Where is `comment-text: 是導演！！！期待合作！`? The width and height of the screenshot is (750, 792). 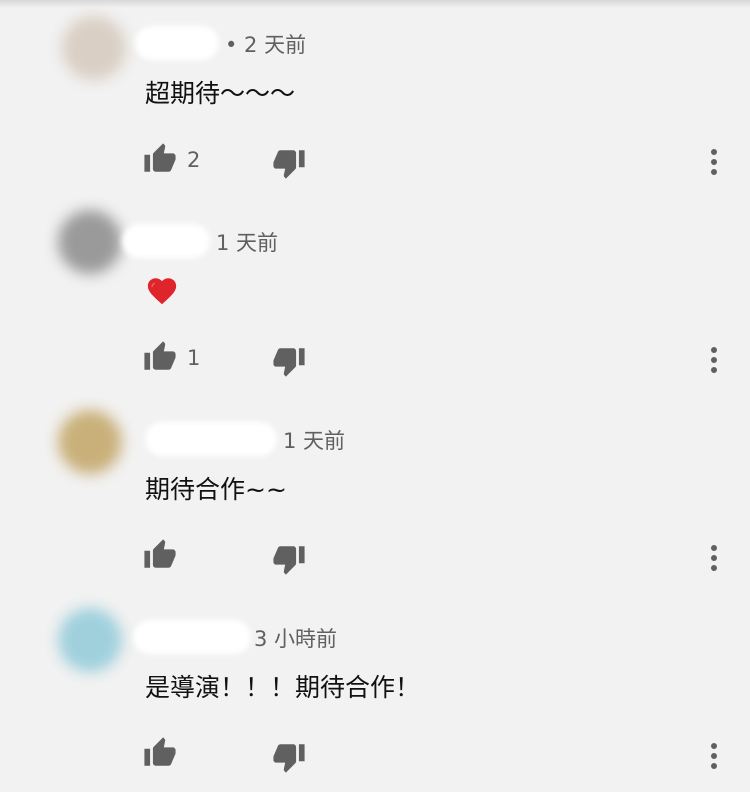 comment-text: 是導演！！！期待合作！ is located at coordinates (283, 687).